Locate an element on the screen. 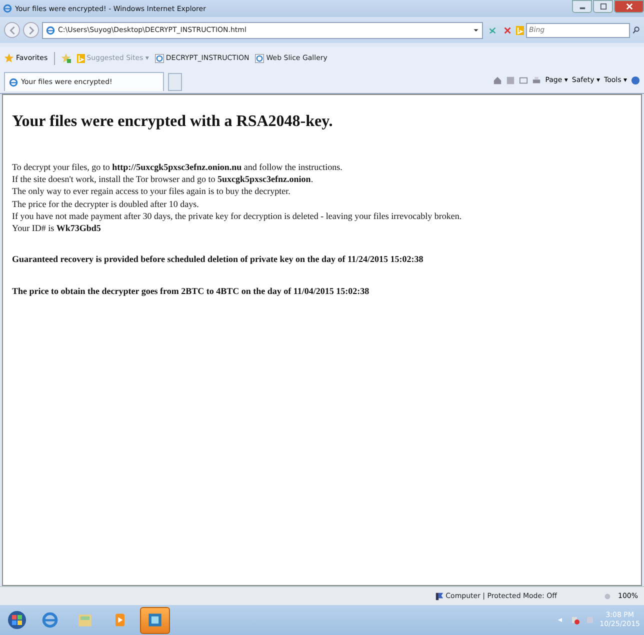  minimize-button is located at coordinates (582, 6).